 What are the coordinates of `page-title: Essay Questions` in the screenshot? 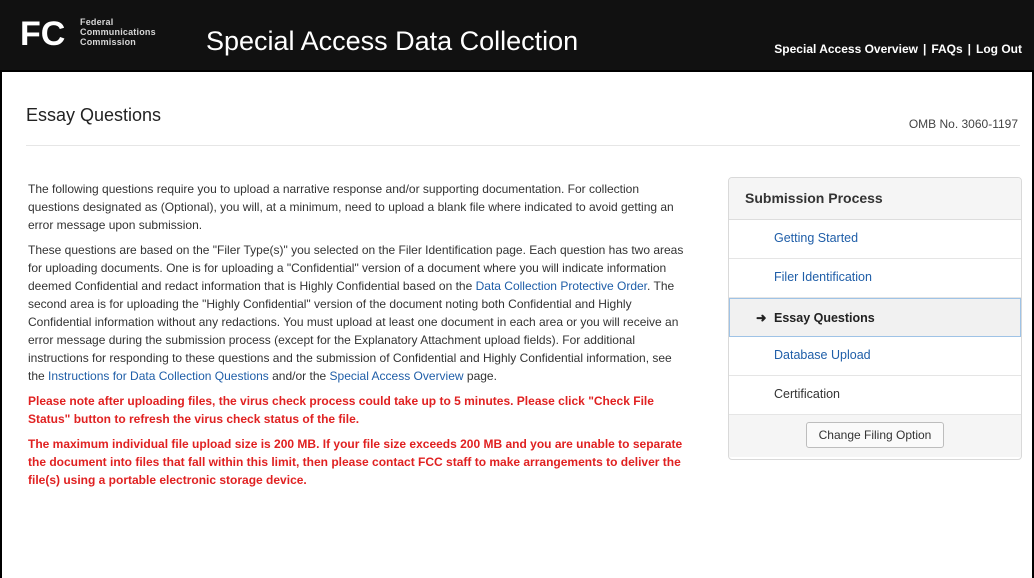 It's located at (94, 115).